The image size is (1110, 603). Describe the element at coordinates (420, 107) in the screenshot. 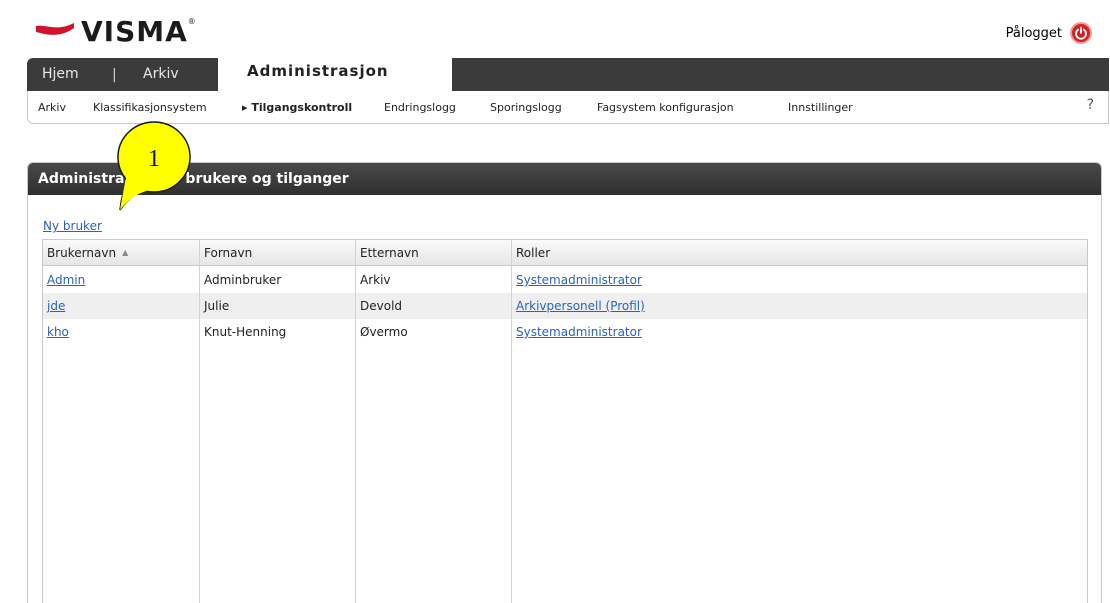

I see `subnav-item-changelog: Endringslogg` at that location.